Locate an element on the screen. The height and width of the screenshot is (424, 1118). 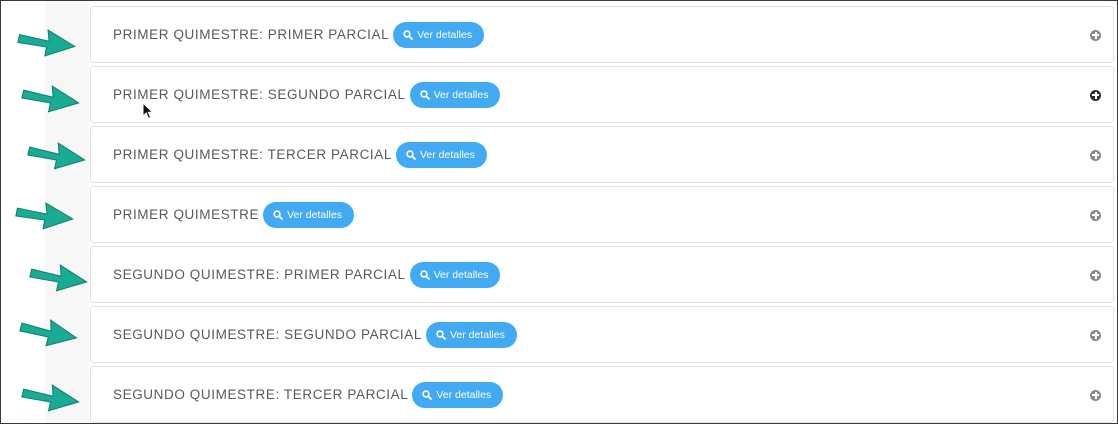
panel-title: SEGUNDO QUIMESTRE: PRIMER PARCIAL is located at coordinates (259, 274).